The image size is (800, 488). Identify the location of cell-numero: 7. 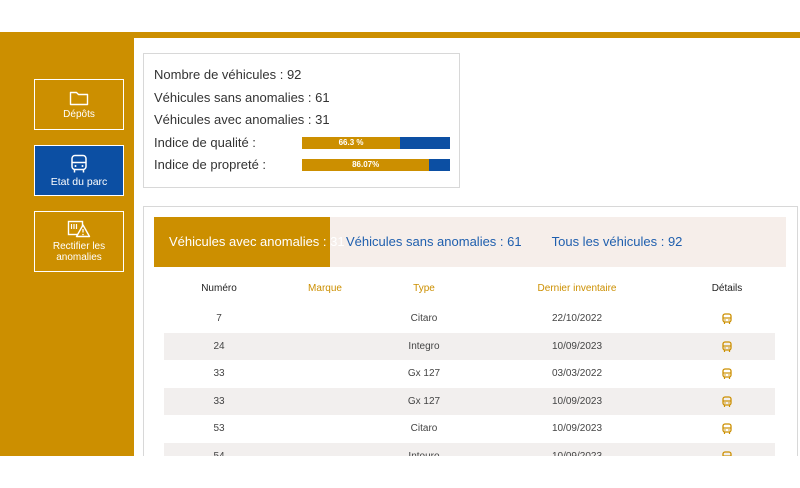
(219, 318).